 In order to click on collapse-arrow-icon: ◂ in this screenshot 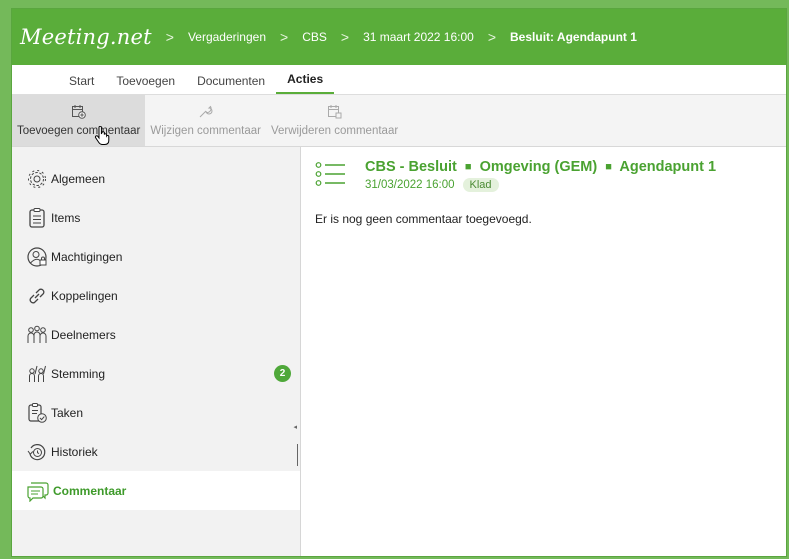, I will do `click(295, 427)`.